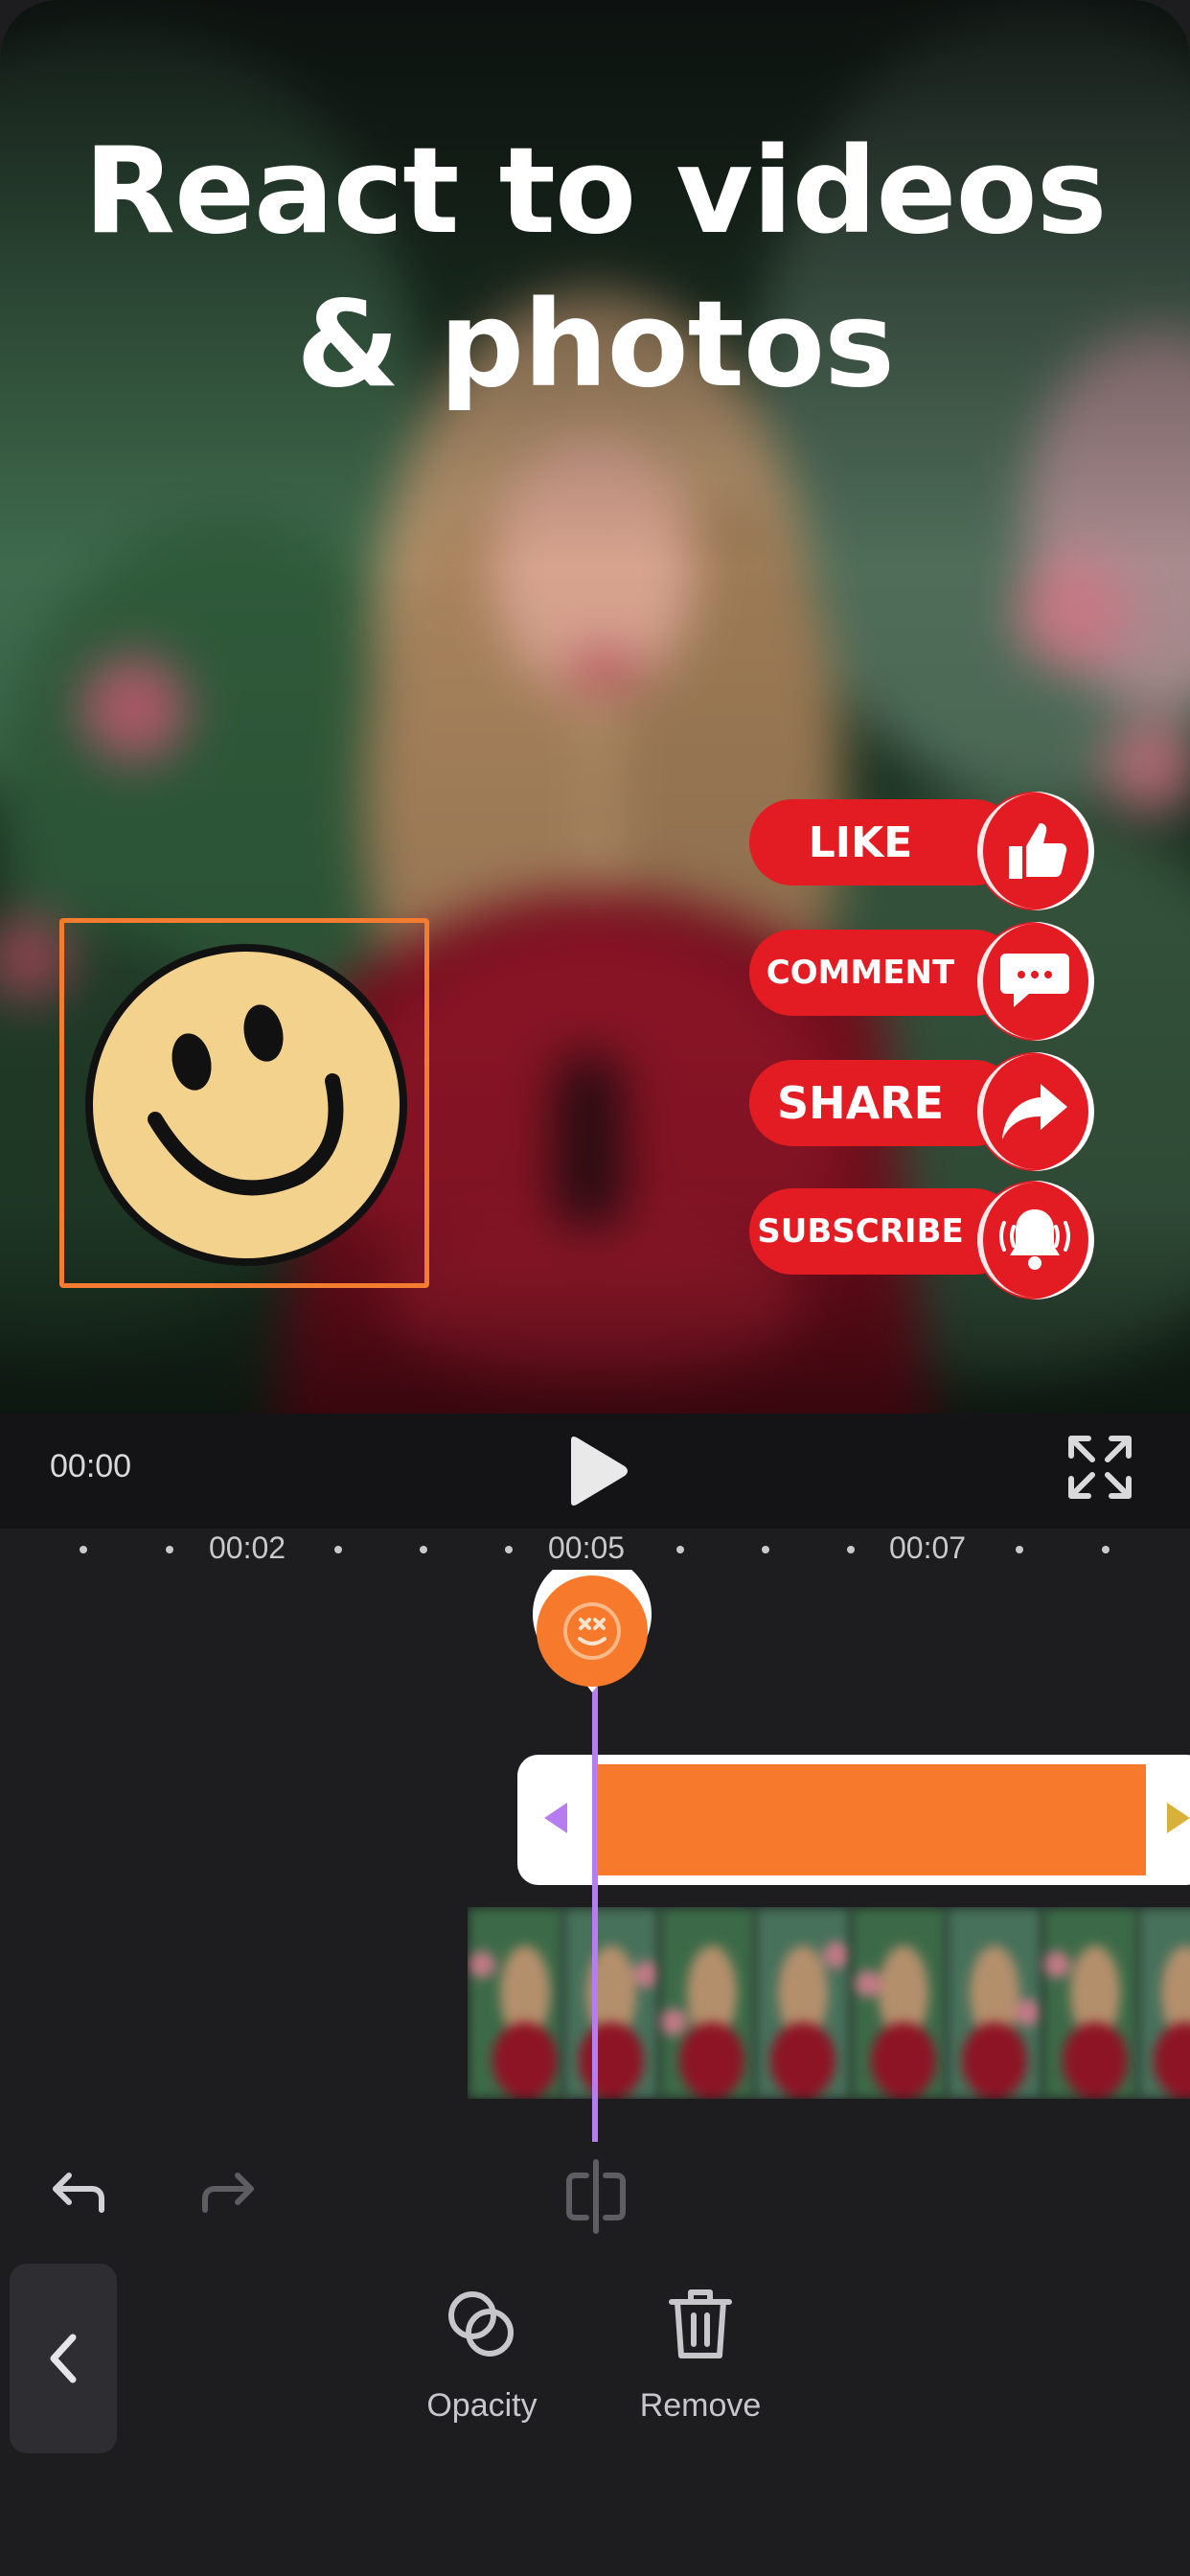 The height and width of the screenshot is (2576, 1190). What do you see at coordinates (1100, 1467) in the screenshot?
I see `fullscreen-icon` at bounding box center [1100, 1467].